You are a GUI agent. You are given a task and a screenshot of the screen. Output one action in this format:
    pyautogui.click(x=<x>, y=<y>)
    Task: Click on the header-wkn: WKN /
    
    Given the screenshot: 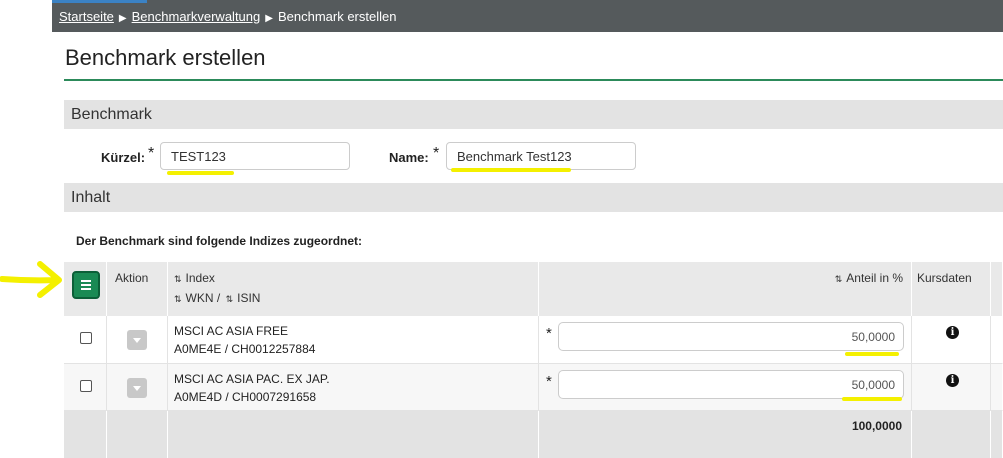 What is the action you would take?
    pyautogui.click(x=203, y=298)
    